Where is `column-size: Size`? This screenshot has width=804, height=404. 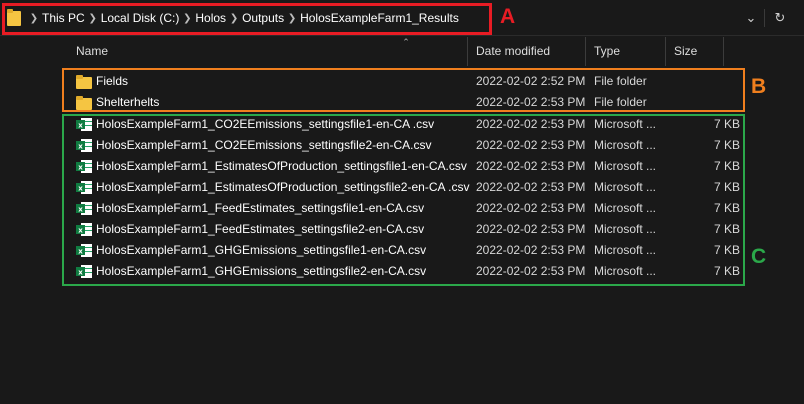 column-size: Size is located at coordinates (695, 51).